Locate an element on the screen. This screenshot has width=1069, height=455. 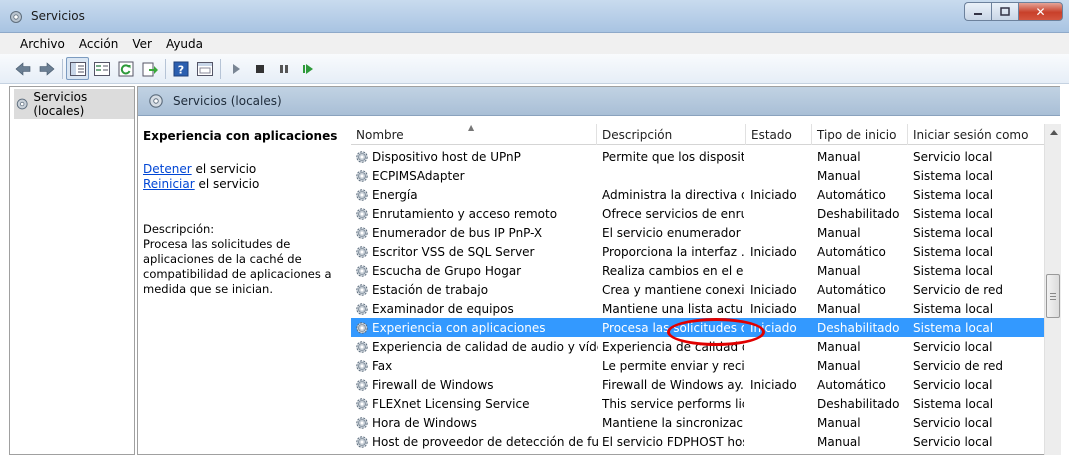
stop-service-button is located at coordinates (259, 68).